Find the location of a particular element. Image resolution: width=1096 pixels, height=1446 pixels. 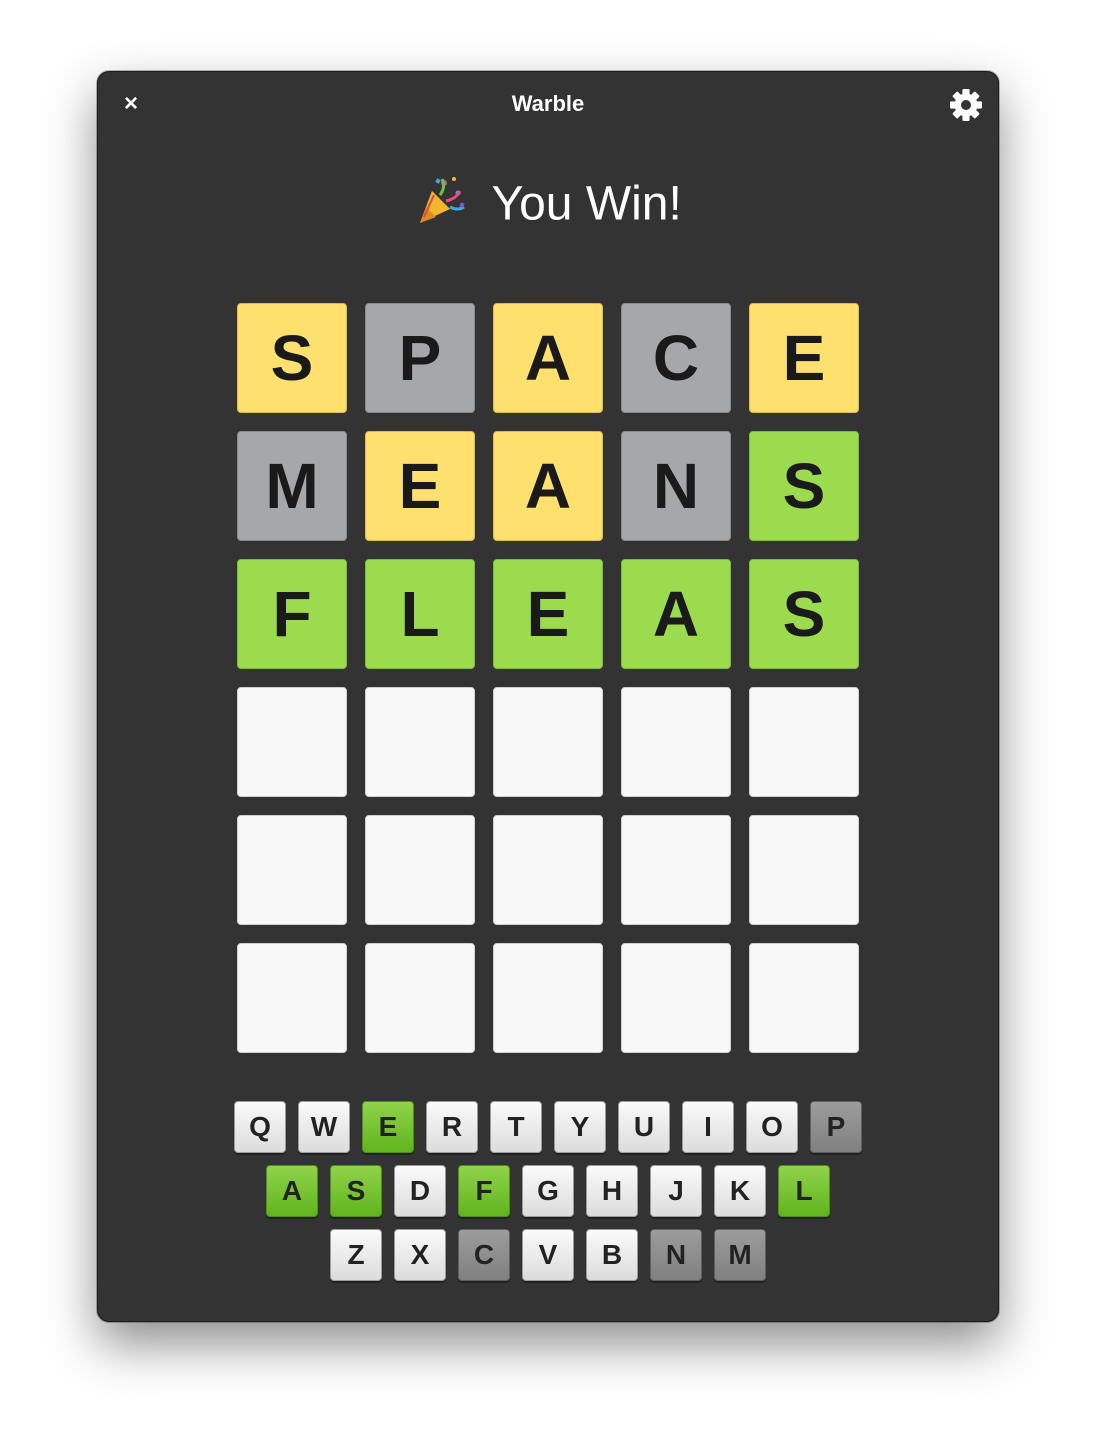

key-s: S is located at coordinates (356, 1191).